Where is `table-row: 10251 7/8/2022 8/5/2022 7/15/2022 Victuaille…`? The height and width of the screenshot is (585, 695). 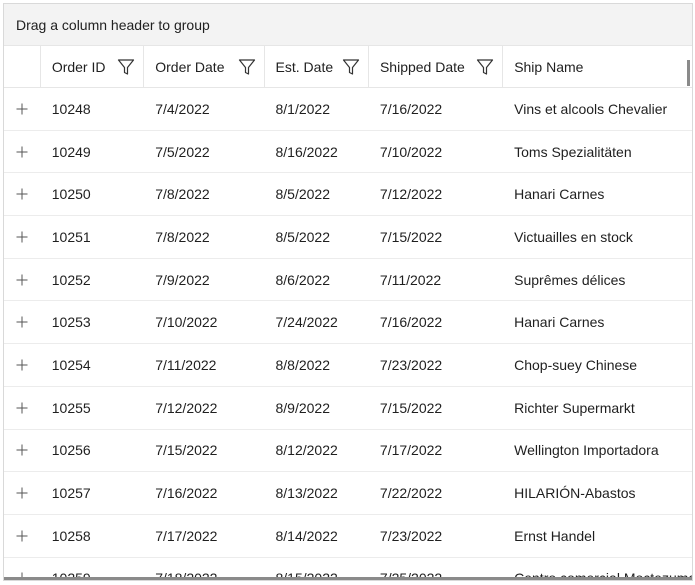
table-row: 10251 7/8/2022 8/5/2022 7/15/2022 Victuaille… is located at coordinates (348, 237).